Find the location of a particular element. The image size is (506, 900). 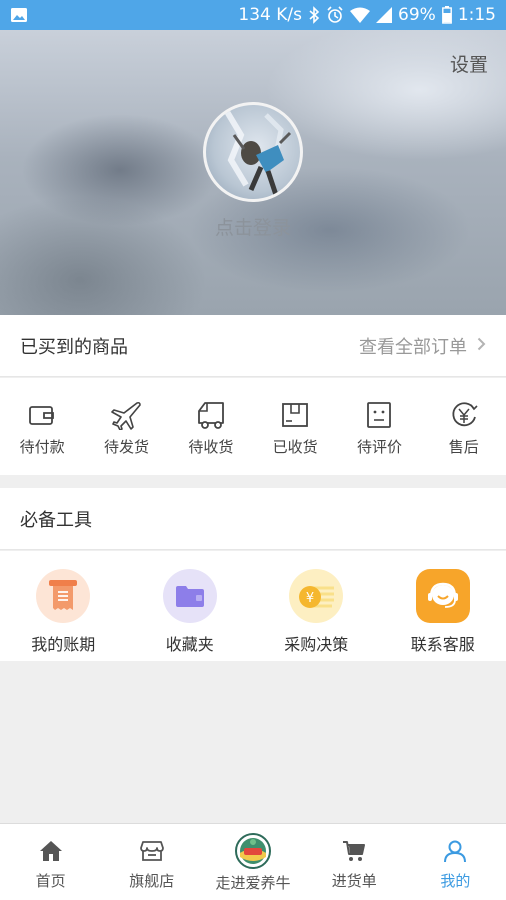

nav-flagship-store: 旗舰店 is located at coordinates (151, 862).